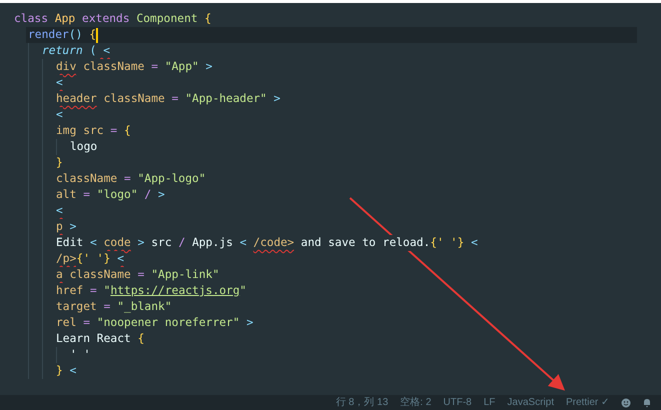 The image size is (661, 410). Describe the element at coordinates (626, 403) in the screenshot. I see `smiley-icon` at that location.